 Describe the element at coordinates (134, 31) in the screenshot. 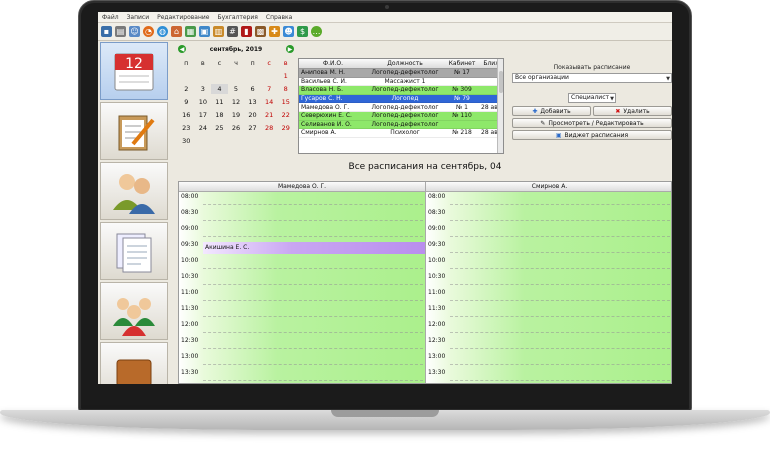

I see `users-icon: ☺` at that location.